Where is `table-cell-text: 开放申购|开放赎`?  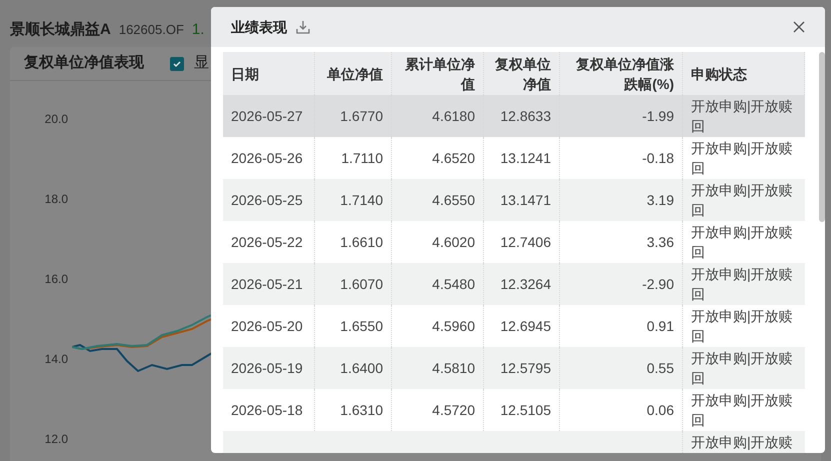
table-cell-text: 开放申购|开放赎 is located at coordinates (742, 442).